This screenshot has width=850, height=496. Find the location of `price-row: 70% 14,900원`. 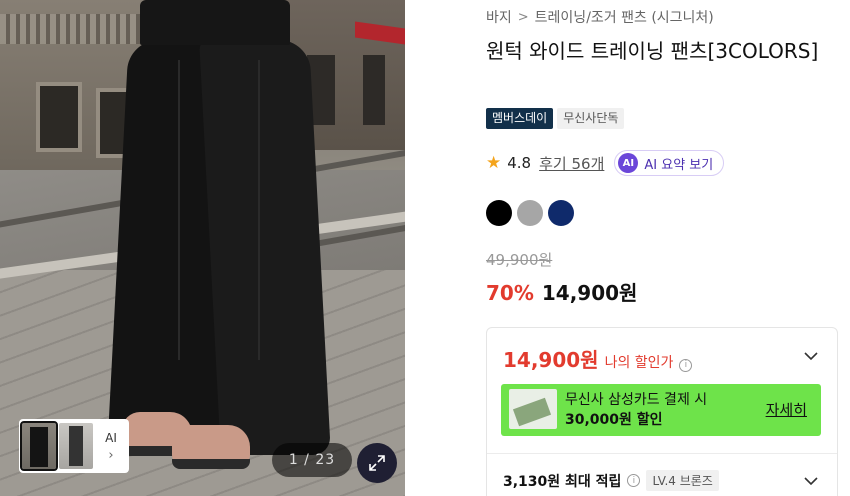

price-row: 70% 14,900원 is located at coordinates (561, 291).